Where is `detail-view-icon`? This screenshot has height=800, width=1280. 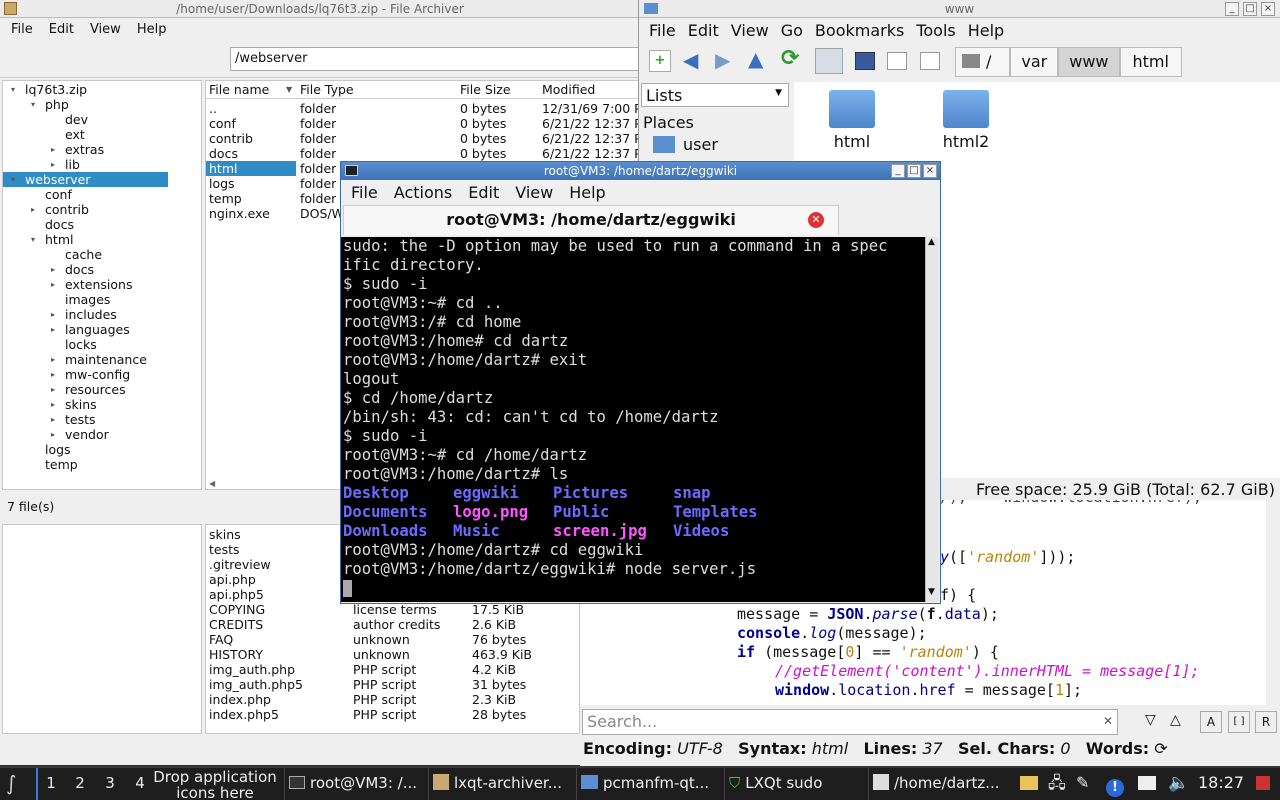 detail-view-icon is located at coordinates (930, 61).